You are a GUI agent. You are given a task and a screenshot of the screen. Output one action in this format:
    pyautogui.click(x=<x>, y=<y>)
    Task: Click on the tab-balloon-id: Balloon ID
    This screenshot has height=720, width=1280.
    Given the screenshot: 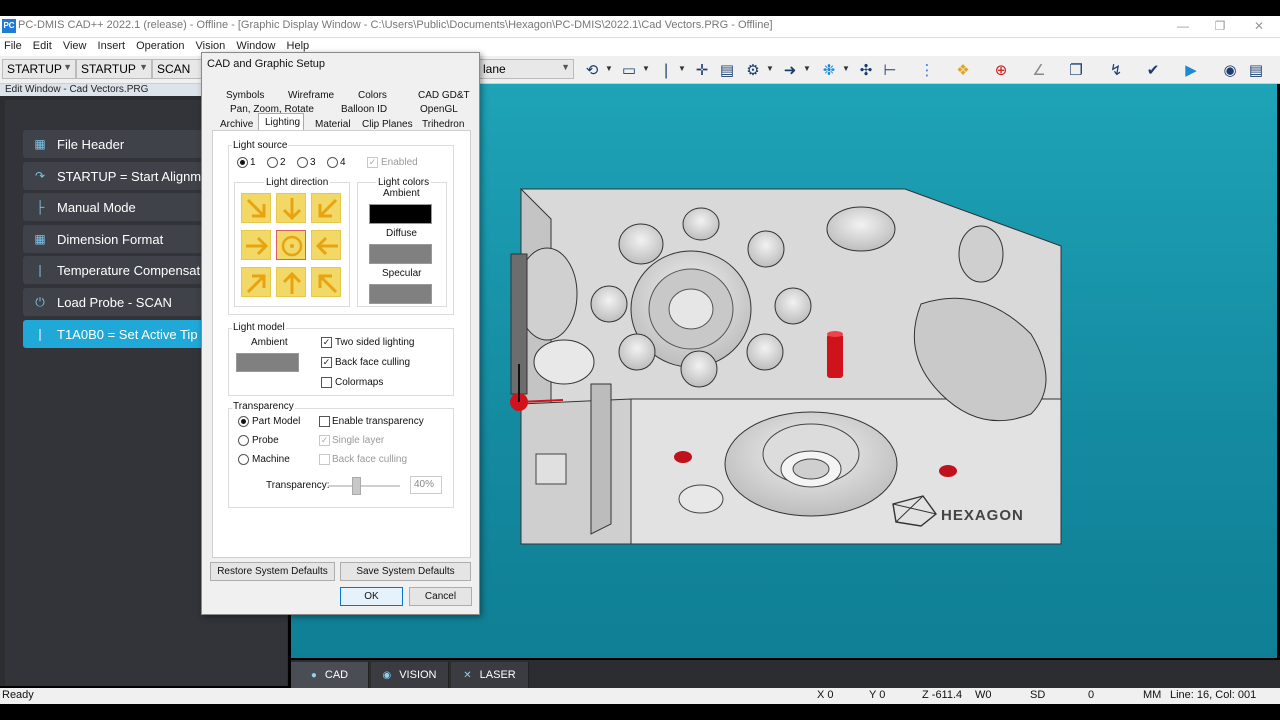 What is the action you would take?
    pyautogui.click(x=364, y=109)
    